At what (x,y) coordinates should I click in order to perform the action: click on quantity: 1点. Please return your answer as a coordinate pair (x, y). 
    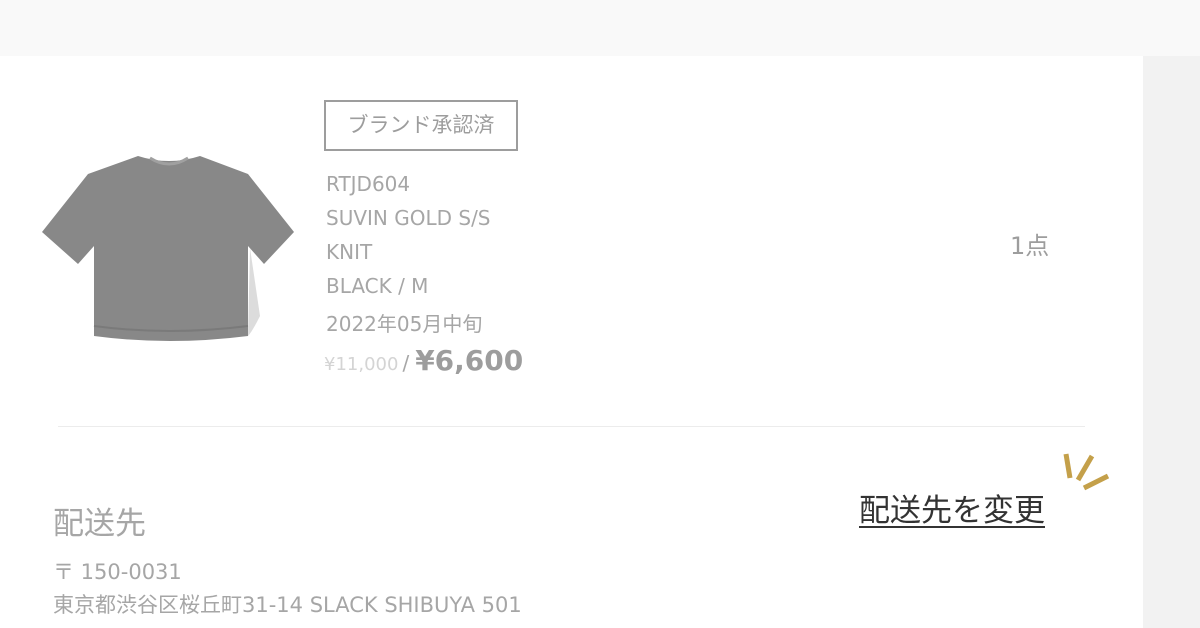
    Looking at the image, I should click on (1030, 246).